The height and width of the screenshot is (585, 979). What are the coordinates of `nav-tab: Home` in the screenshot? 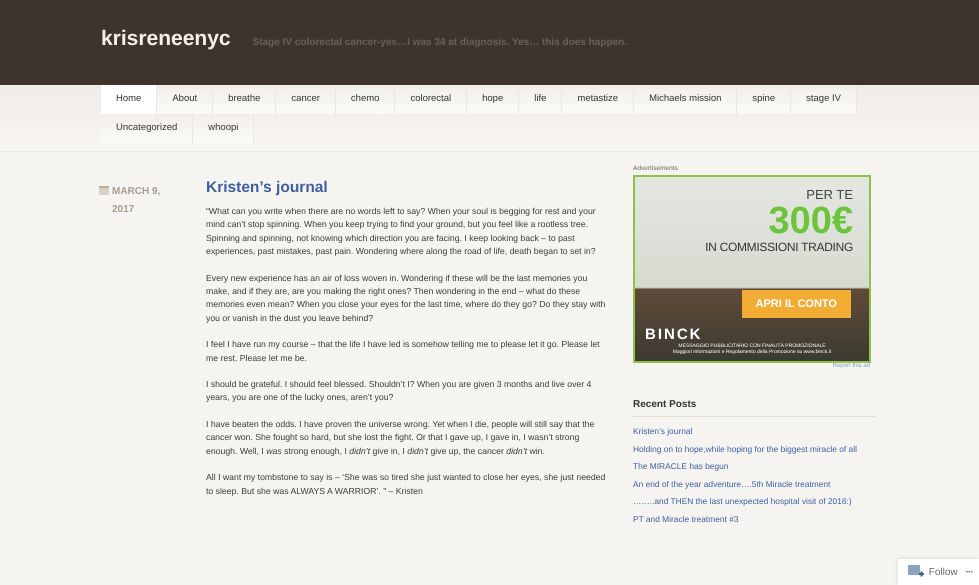 It's located at (129, 99).